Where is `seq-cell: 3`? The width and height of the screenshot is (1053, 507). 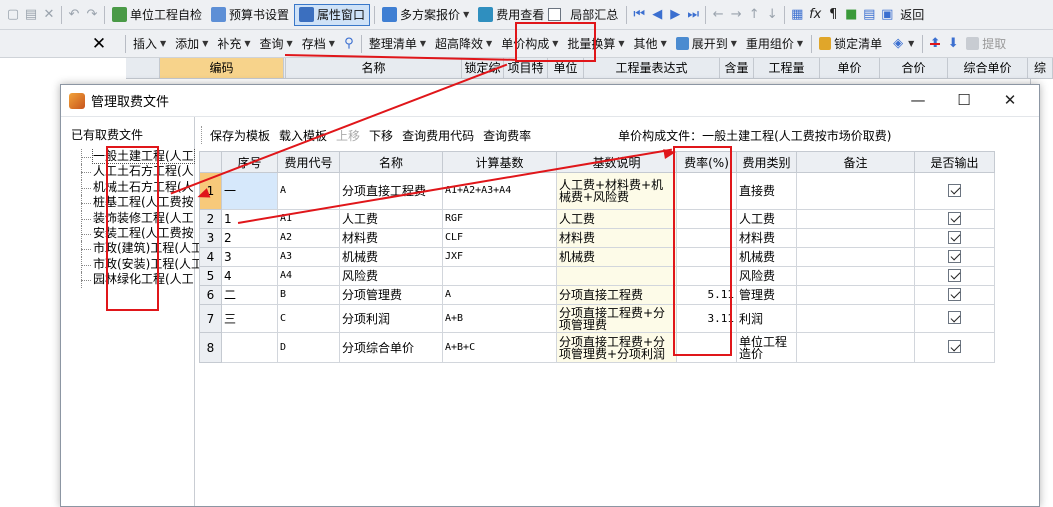 seq-cell: 3 is located at coordinates (249, 257).